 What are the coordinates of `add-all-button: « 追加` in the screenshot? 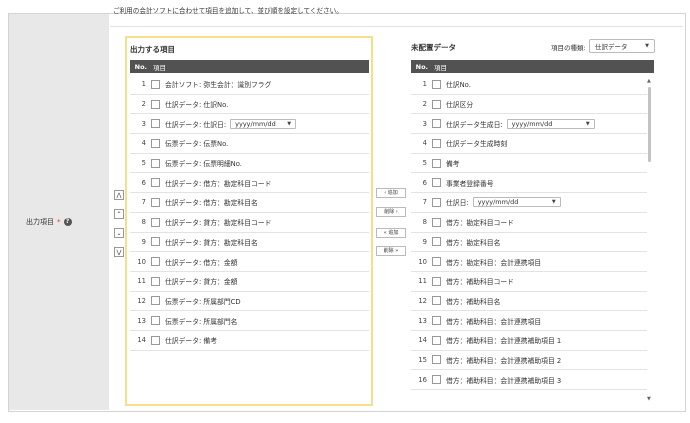 It's located at (391, 233).